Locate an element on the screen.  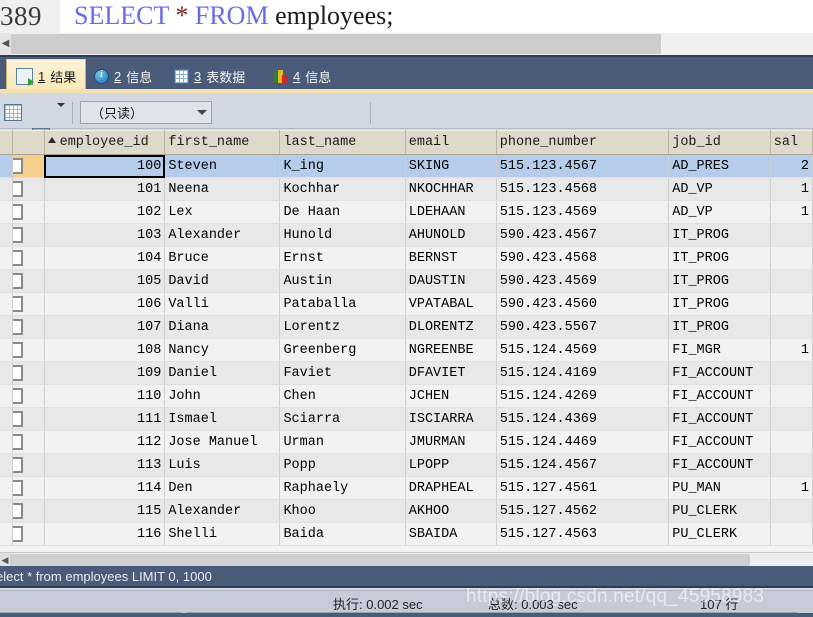
cell-employee_id: 113 is located at coordinates (105, 465).